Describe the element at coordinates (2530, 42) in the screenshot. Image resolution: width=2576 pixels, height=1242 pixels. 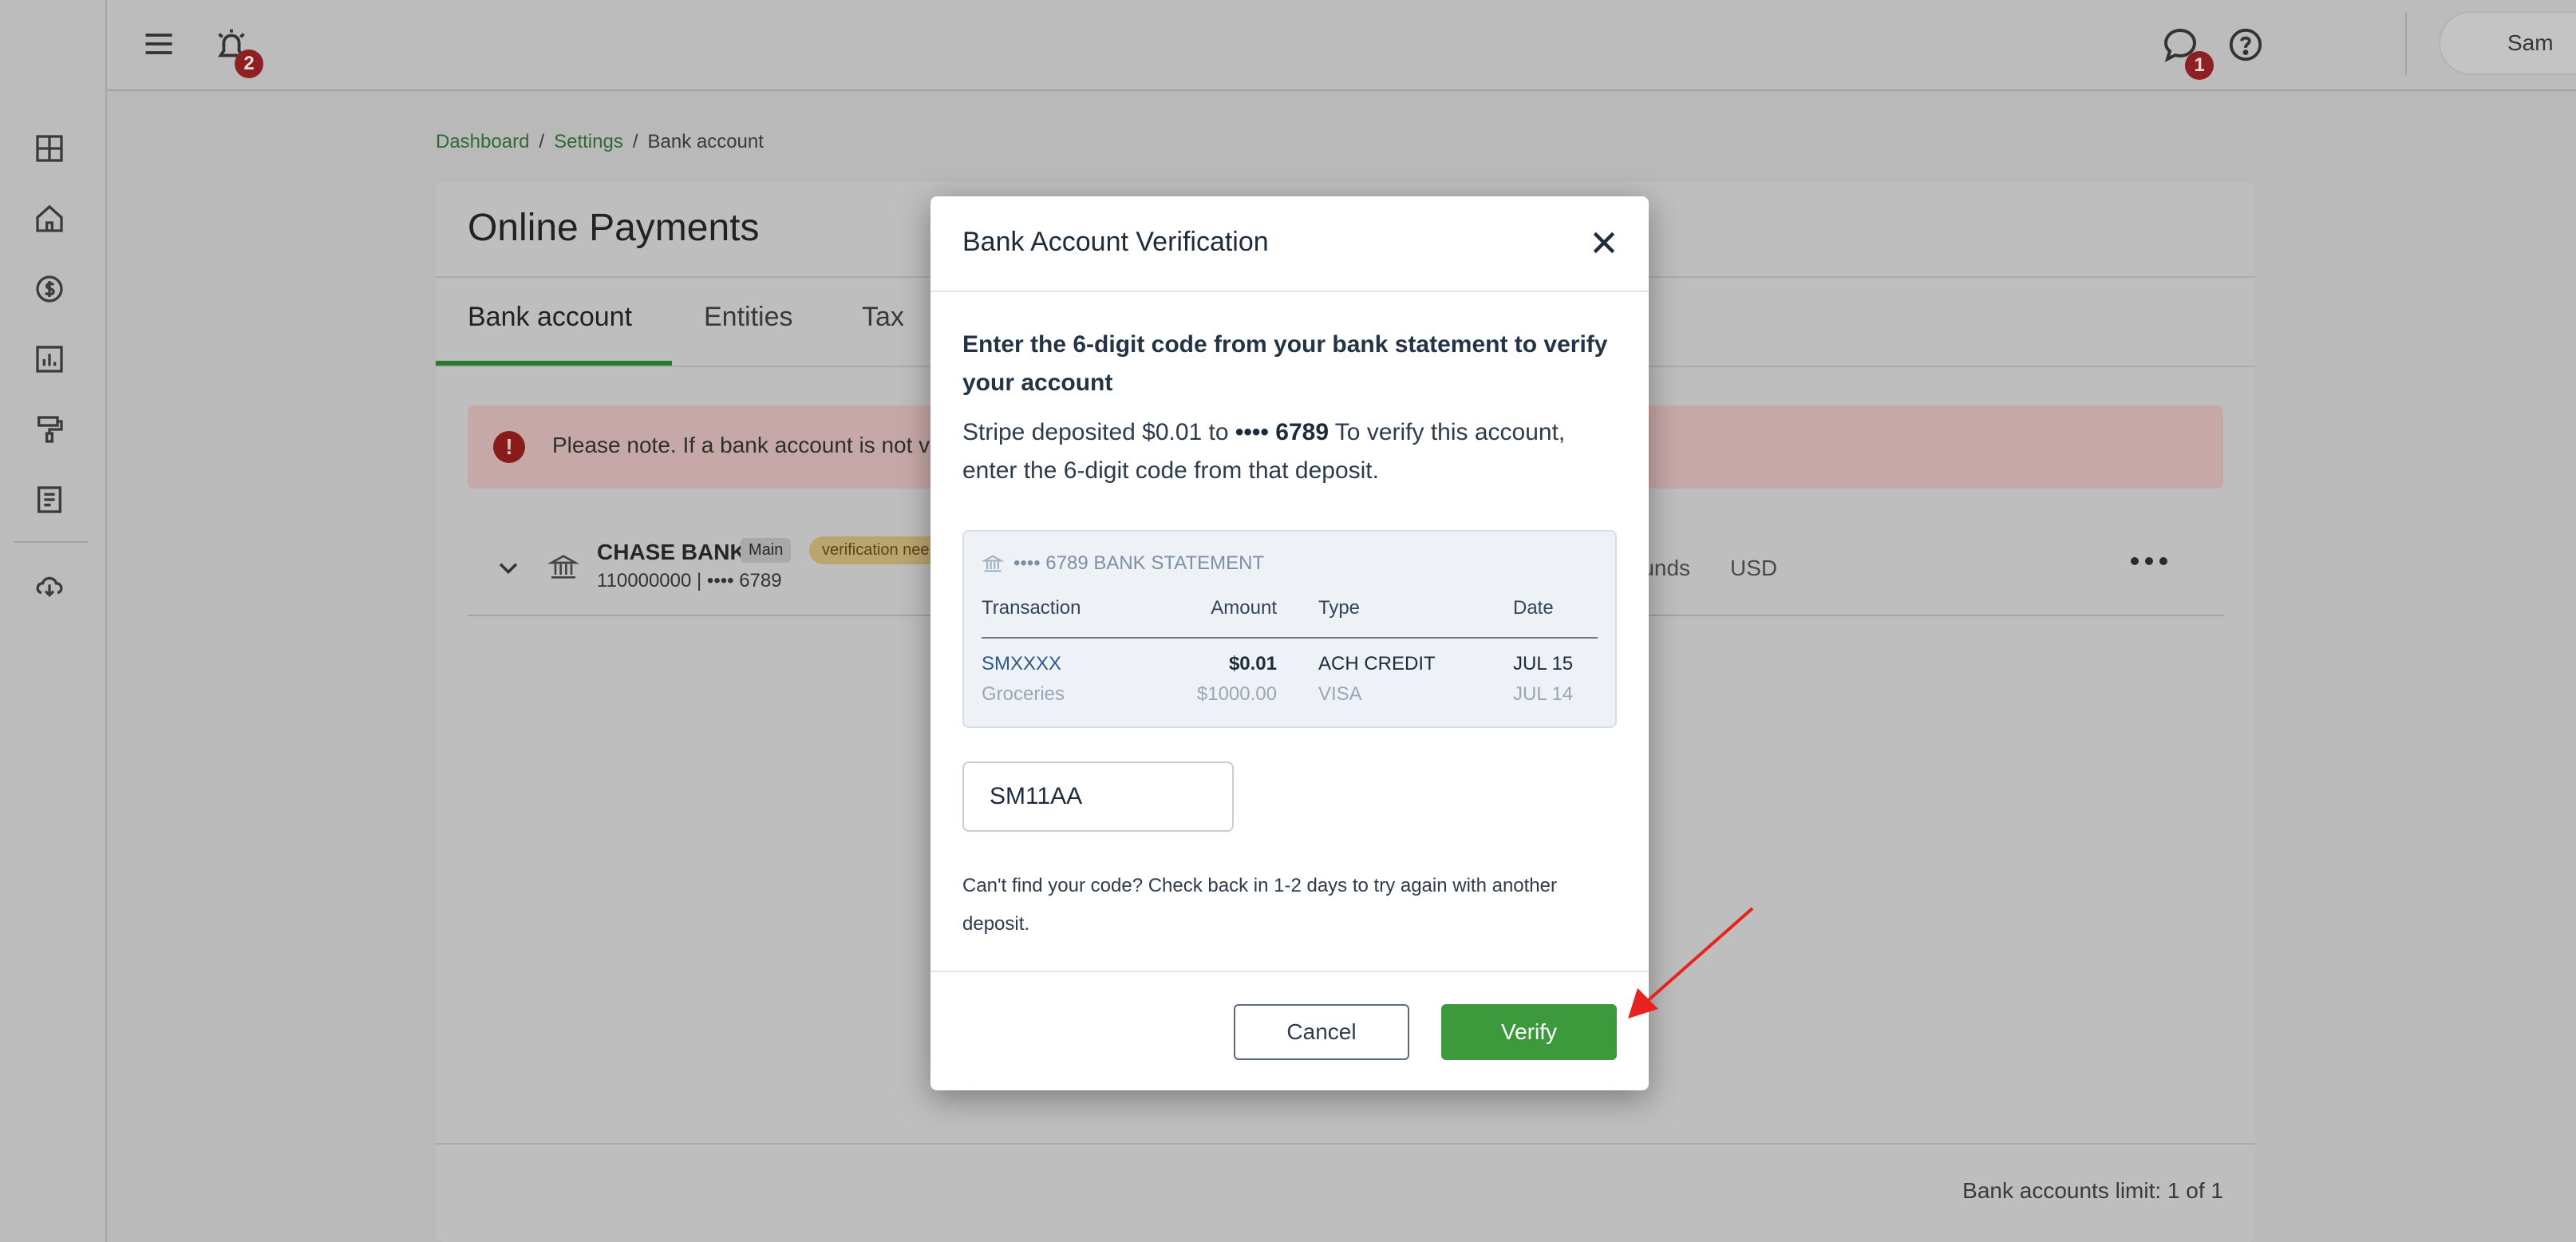
I see `user-name: Sam` at that location.